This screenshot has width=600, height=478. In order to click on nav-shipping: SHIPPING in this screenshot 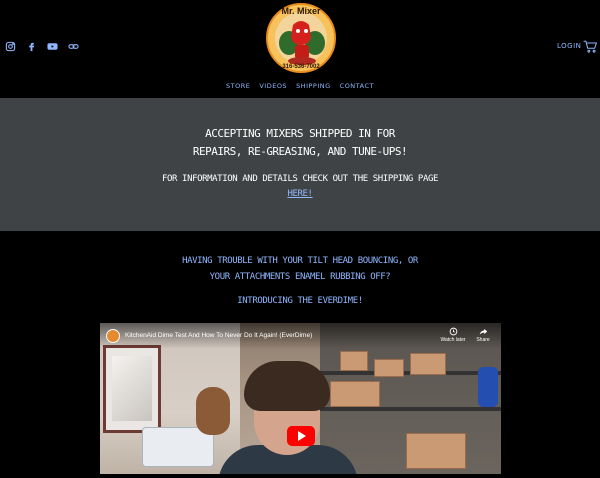, I will do `click(313, 86)`.